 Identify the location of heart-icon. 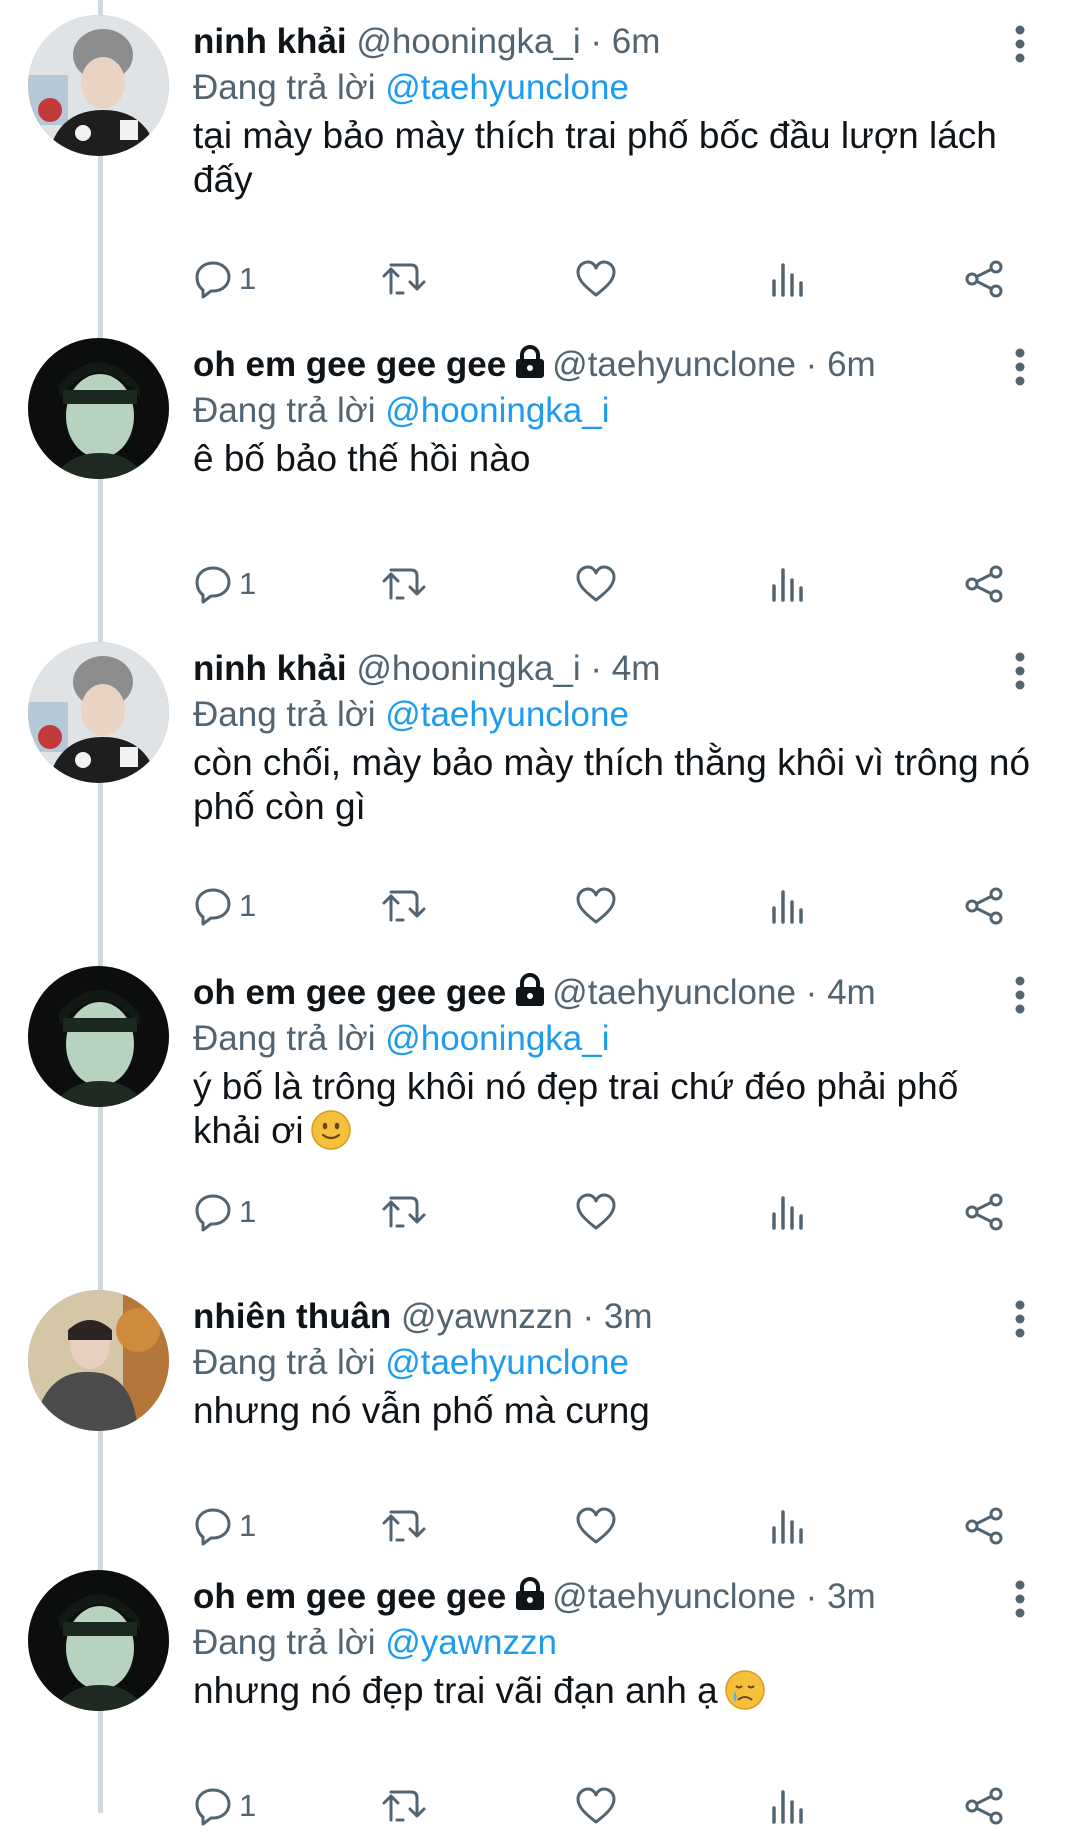
(596, 1806).